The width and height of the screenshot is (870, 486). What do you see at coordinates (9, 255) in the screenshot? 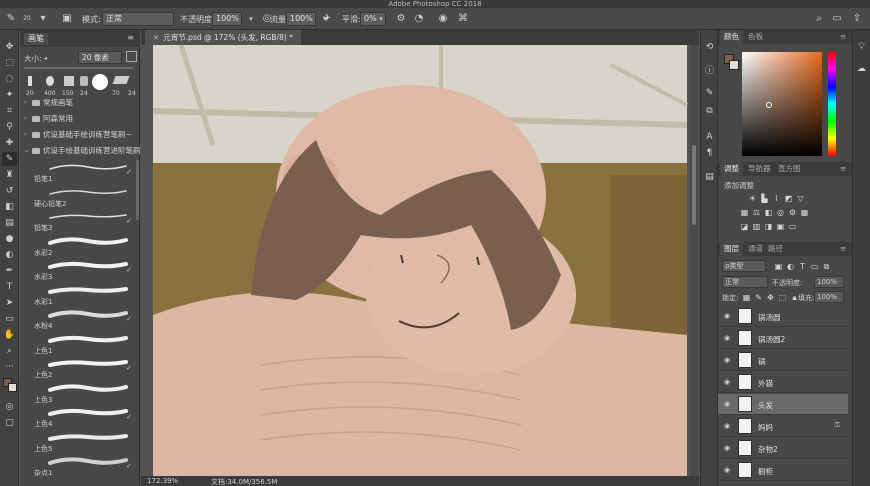
I see `dodge-icon: ◐` at bounding box center [9, 255].